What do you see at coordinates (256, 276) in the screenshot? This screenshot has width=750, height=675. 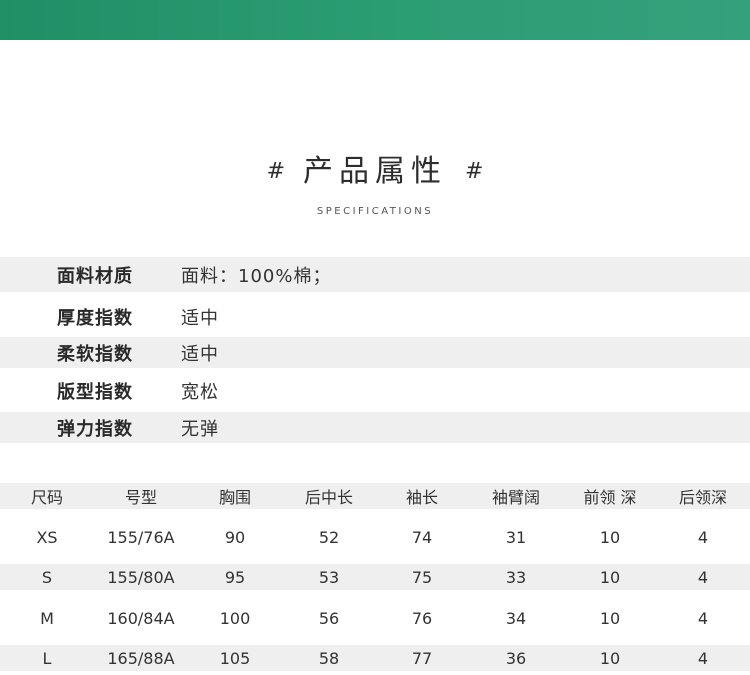 I see `spec-value: 面料：100%棉；` at bounding box center [256, 276].